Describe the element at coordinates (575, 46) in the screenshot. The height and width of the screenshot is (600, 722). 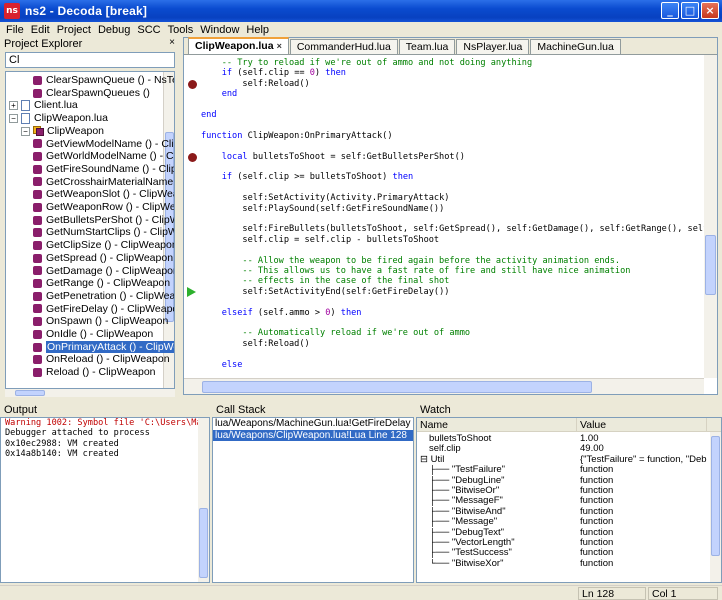
I see `editor-tab: MachineGun.lua` at that location.